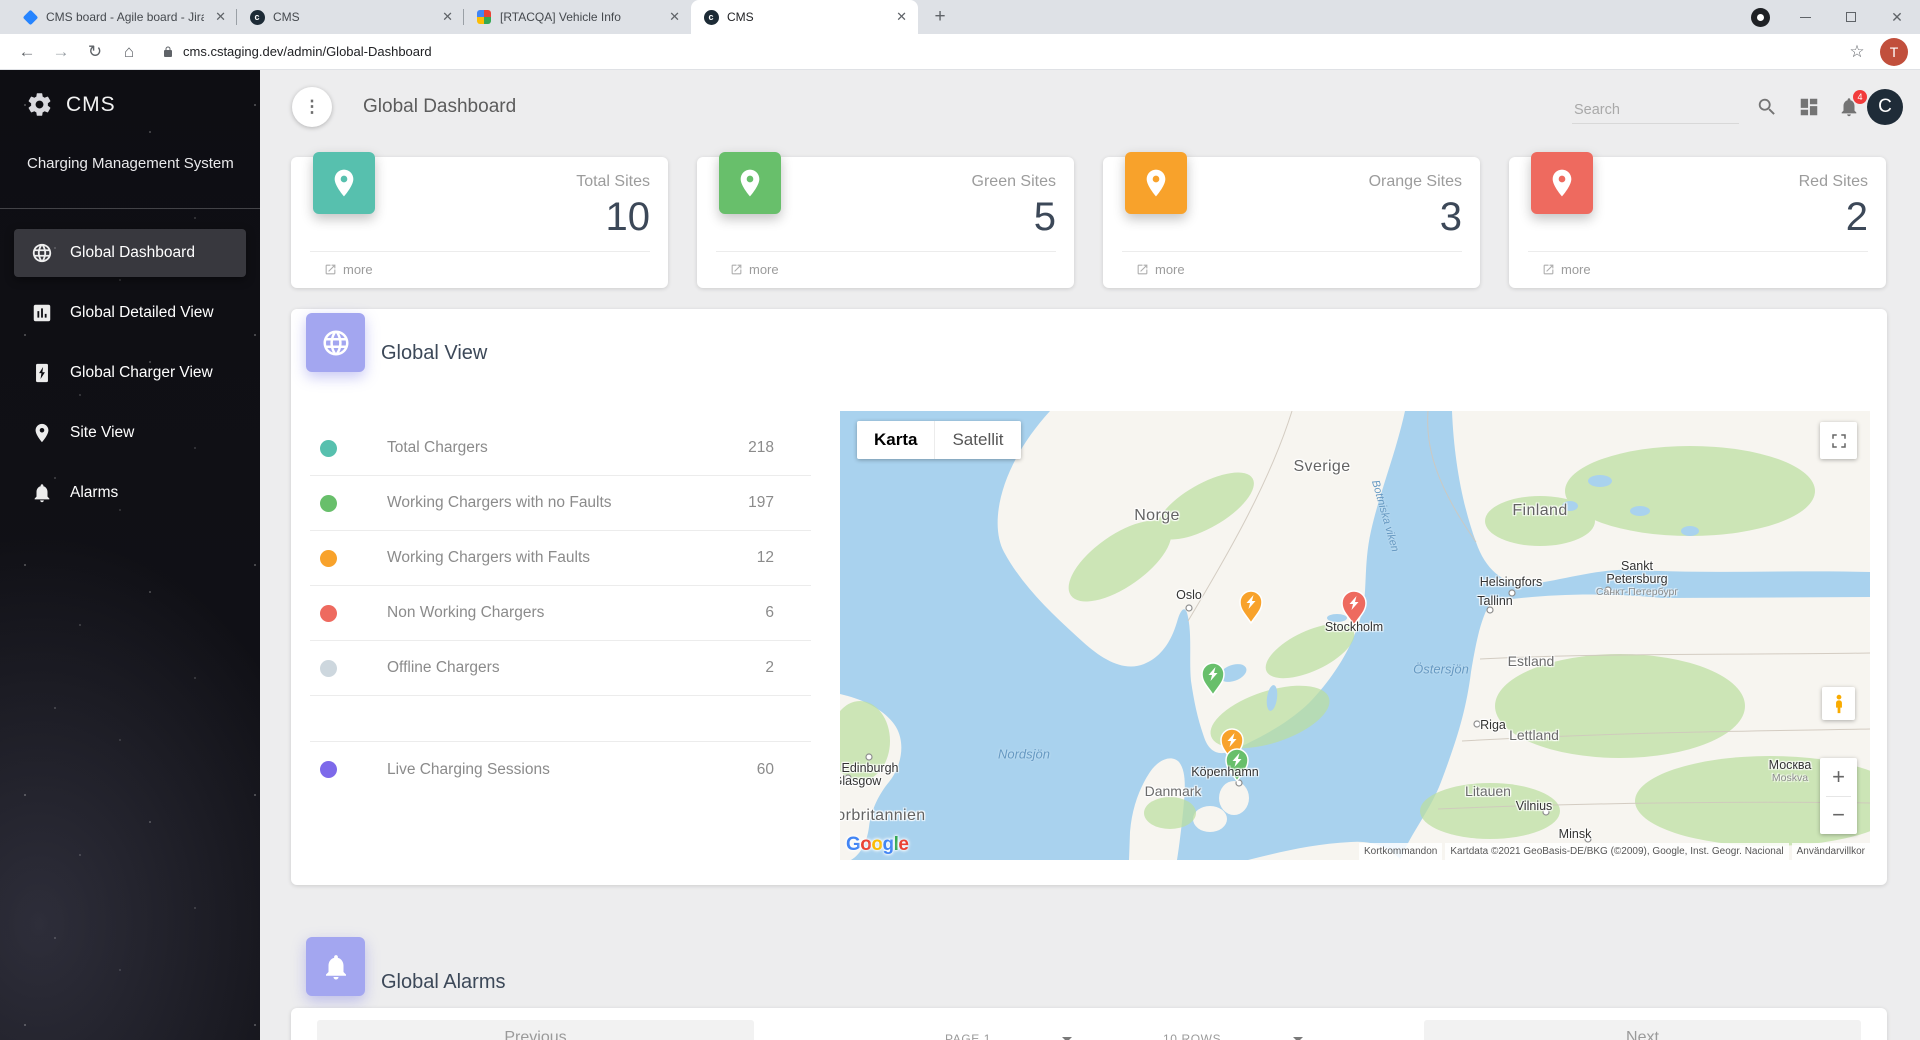  I want to click on browser-tab-jira: CMS board - Agile board - Jira ✕, so click(123, 17).